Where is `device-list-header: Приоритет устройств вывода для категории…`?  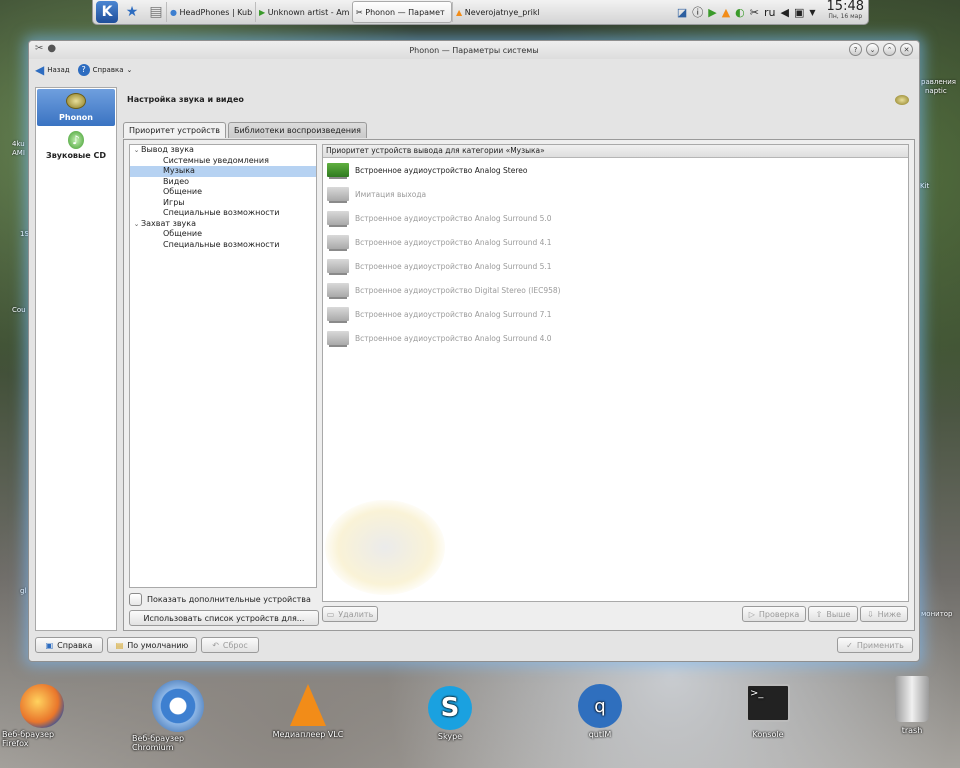 device-list-header: Приоритет устройств вывода для категории… is located at coordinates (615, 151).